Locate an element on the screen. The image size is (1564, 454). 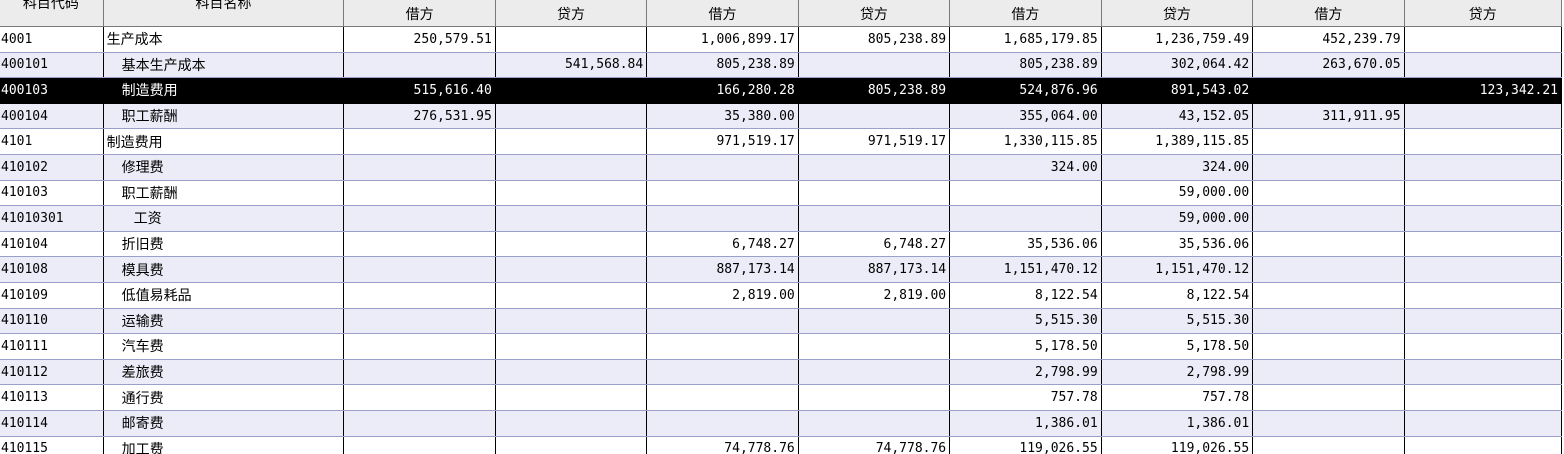
debit-amount-cell: 757.78 is located at coordinates (1025, 397).